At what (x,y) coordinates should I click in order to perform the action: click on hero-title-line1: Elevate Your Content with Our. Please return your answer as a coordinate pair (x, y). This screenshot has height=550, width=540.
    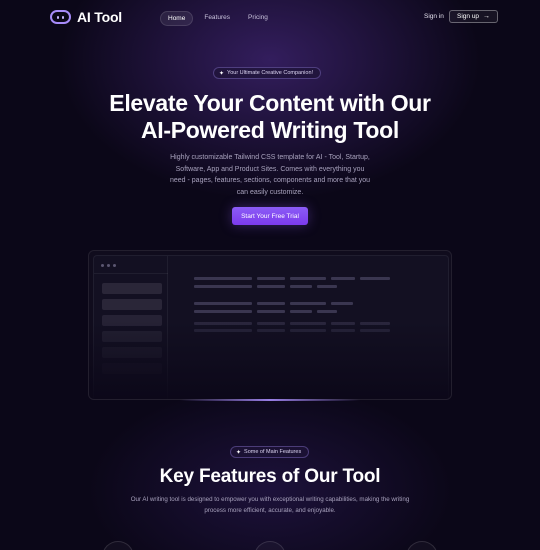
    Looking at the image, I should click on (270, 103).